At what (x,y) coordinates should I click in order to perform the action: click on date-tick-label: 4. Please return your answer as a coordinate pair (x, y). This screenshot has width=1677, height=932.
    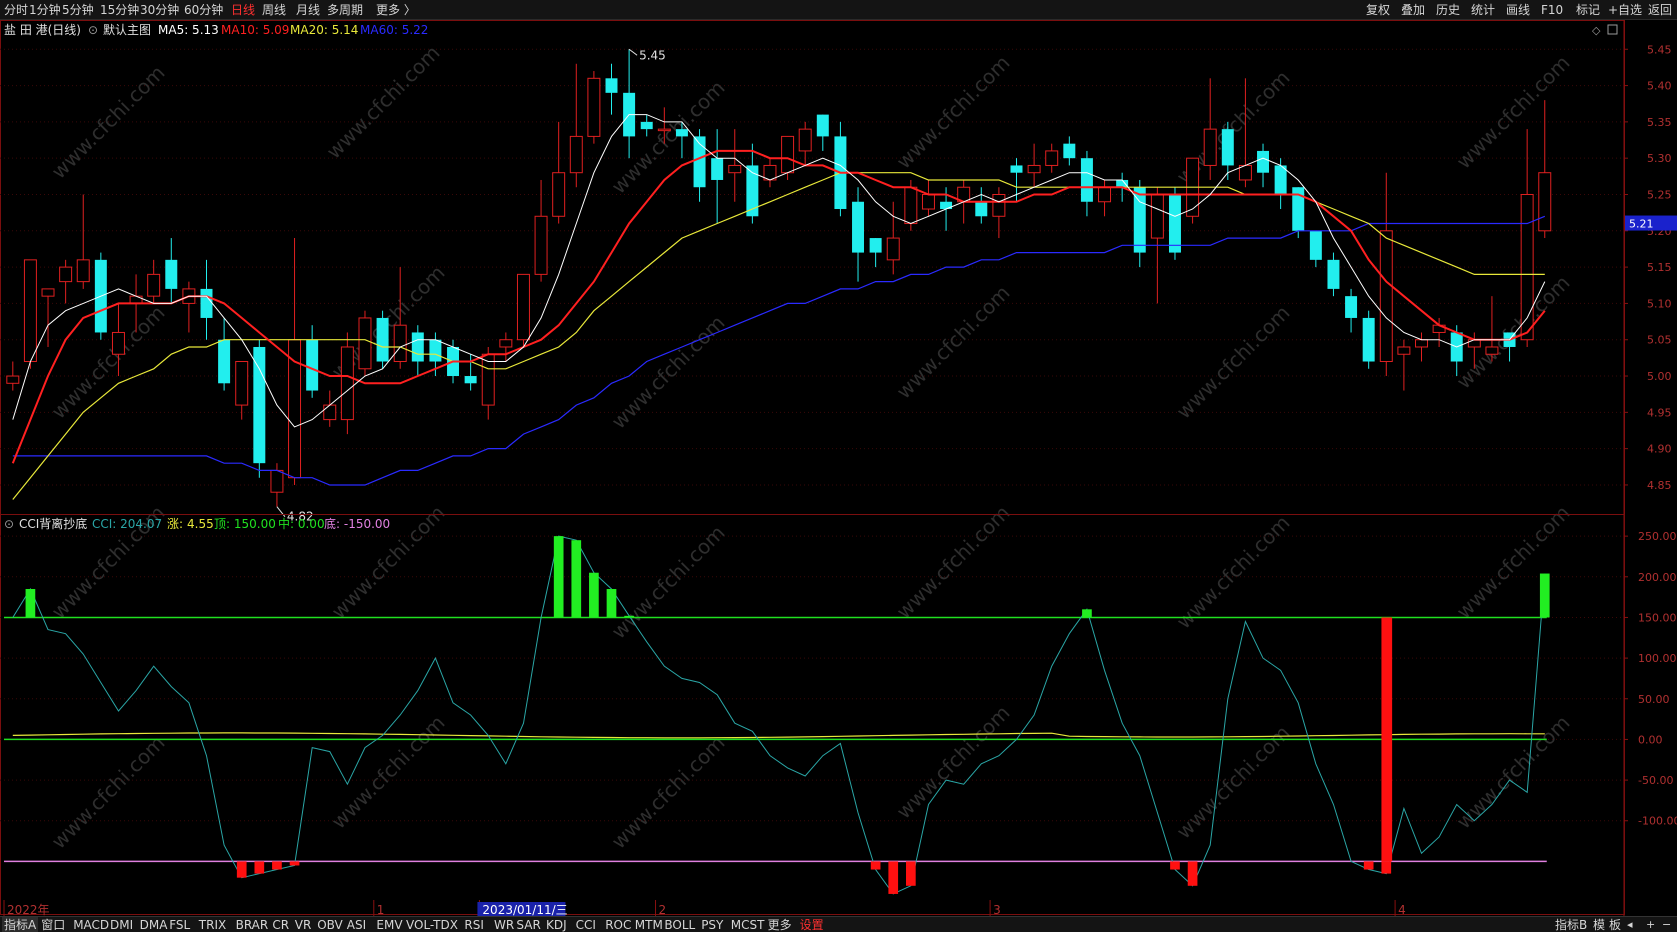
    Looking at the image, I should click on (1402, 909).